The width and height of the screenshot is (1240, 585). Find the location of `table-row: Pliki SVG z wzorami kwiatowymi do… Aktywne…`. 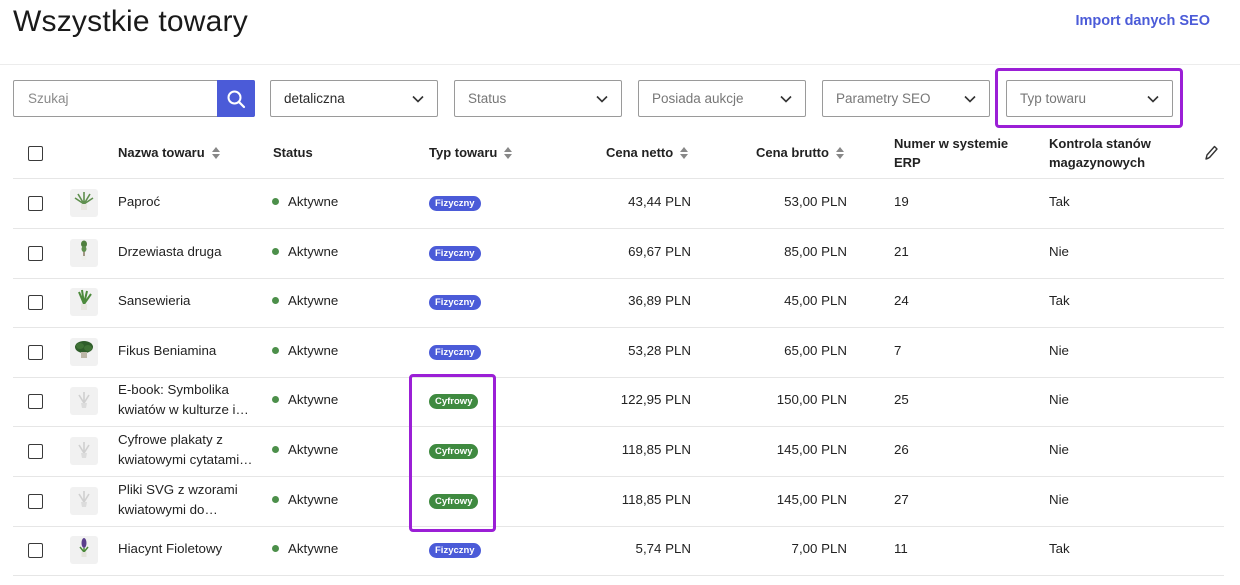

table-row: Pliki SVG z wzorami kwiatowymi do… Aktywne… is located at coordinates (618, 502).